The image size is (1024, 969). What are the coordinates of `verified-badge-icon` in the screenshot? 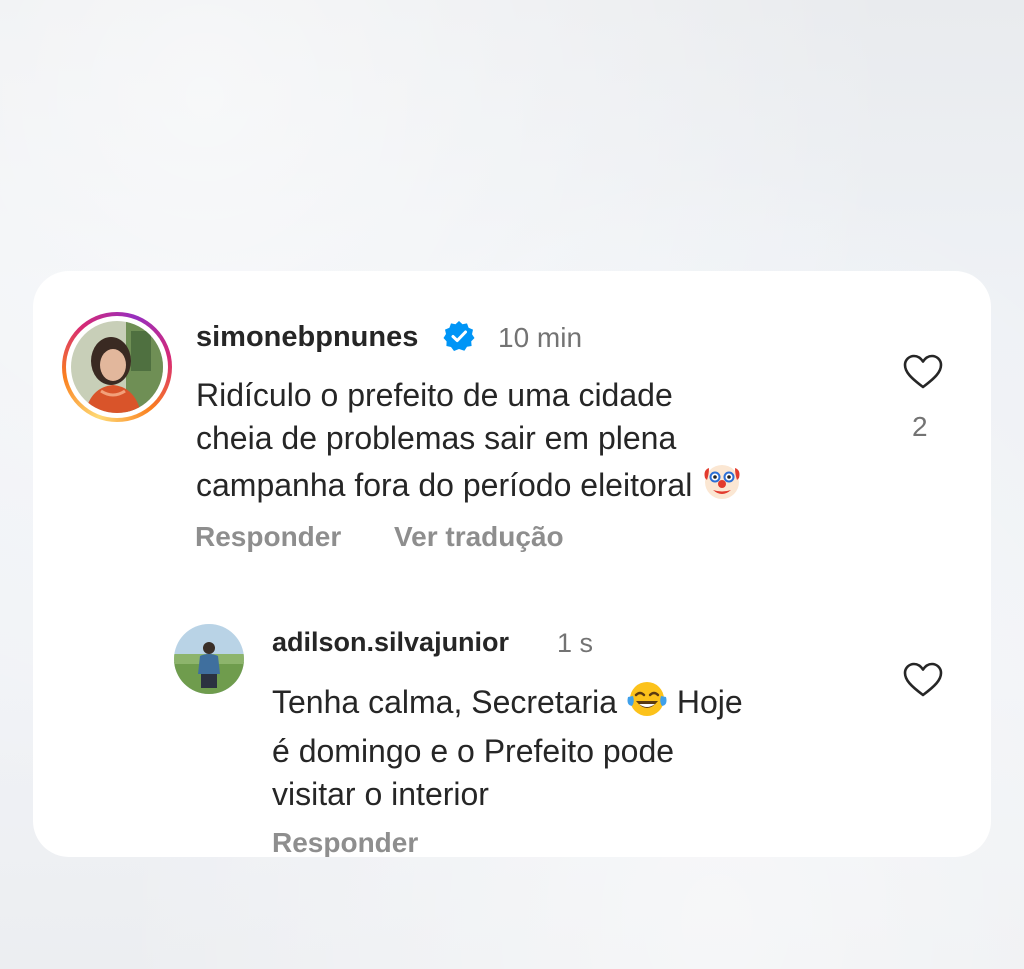 It's located at (459, 338).